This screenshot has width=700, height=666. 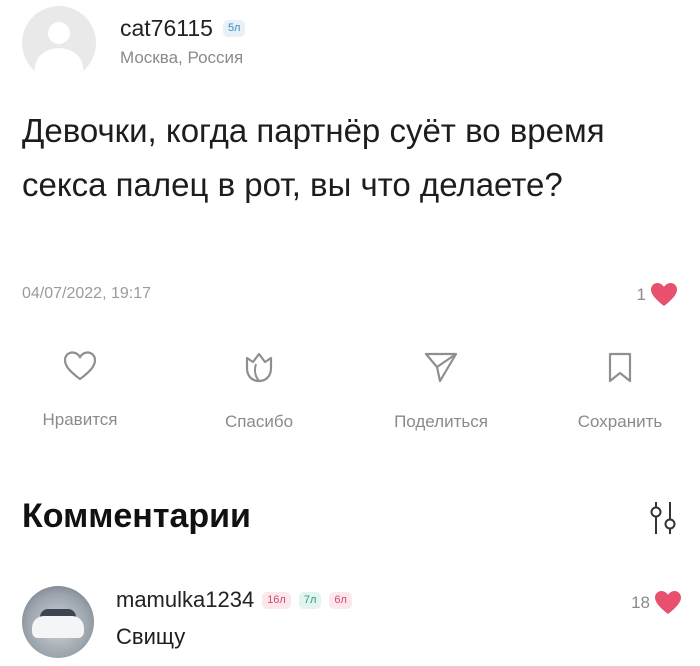 What do you see at coordinates (58, 622) in the screenshot?
I see `comment-avatar` at bounding box center [58, 622].